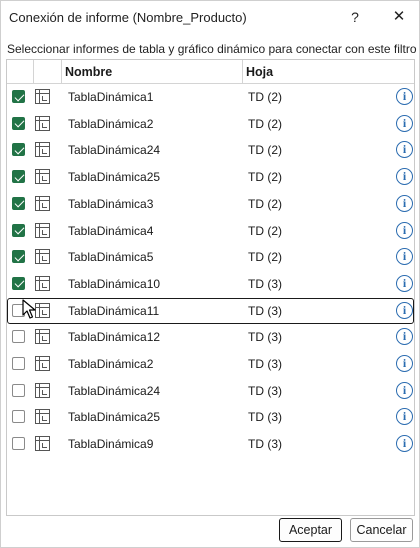  Describe the element at coordinates (111, 444) in the screenshot. I see `row-name: TablaDinámica9` at that location.